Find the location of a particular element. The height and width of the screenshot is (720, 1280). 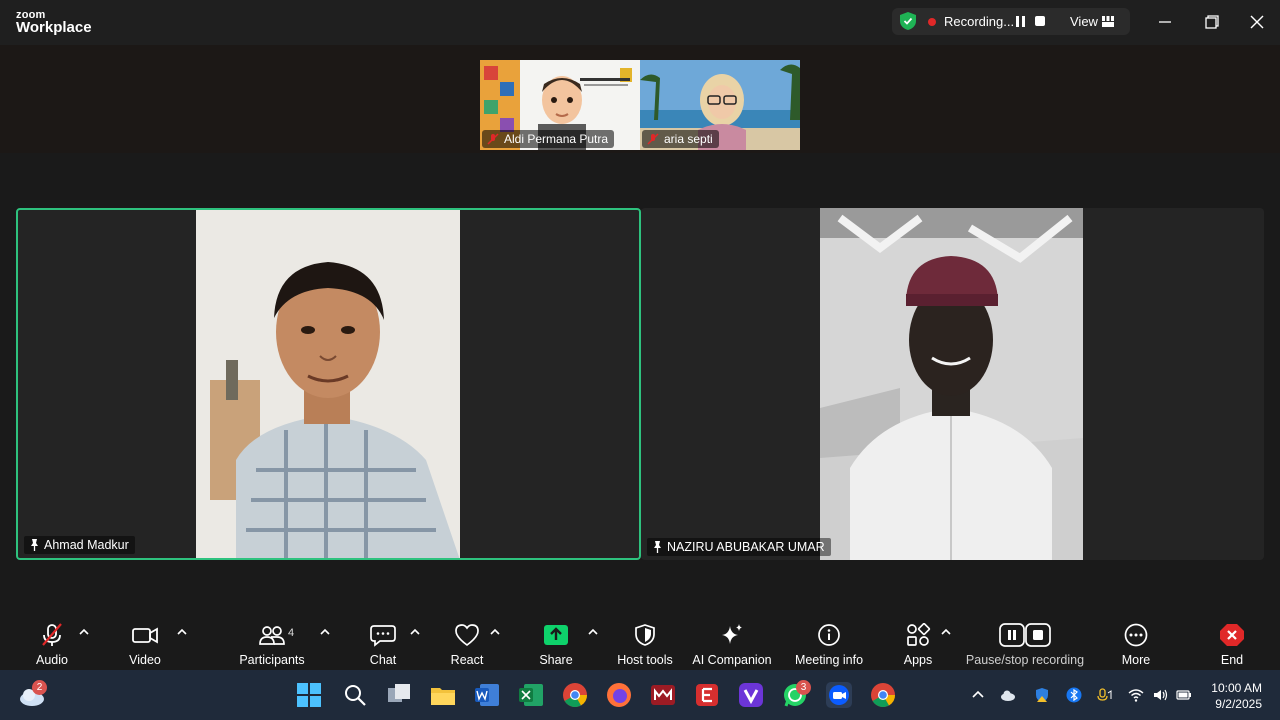

participants-options-caret-icon is located at coordinates (325, 632).